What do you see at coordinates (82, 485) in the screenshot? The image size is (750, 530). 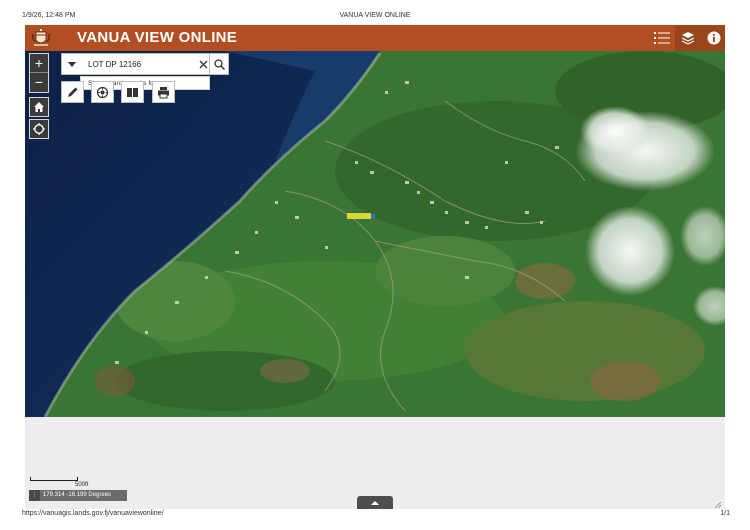 I see `scale-label: 500ft` at bounding box center [82, 485].